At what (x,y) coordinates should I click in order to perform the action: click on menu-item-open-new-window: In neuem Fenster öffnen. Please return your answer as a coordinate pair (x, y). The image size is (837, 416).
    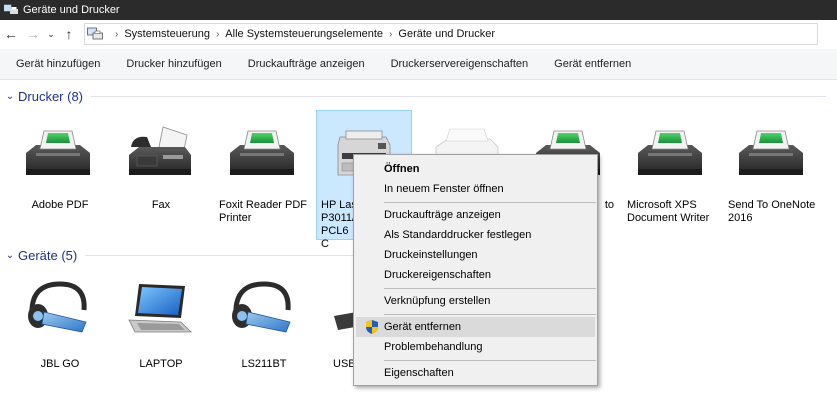
    Looking at the image, I should click on (475, 189).